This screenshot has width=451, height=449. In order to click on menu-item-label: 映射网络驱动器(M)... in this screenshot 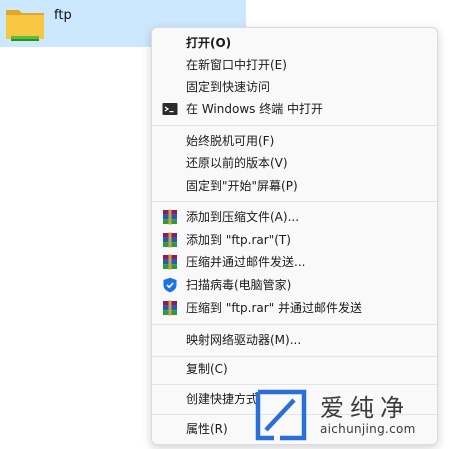, I will do `click(244, 340)`.